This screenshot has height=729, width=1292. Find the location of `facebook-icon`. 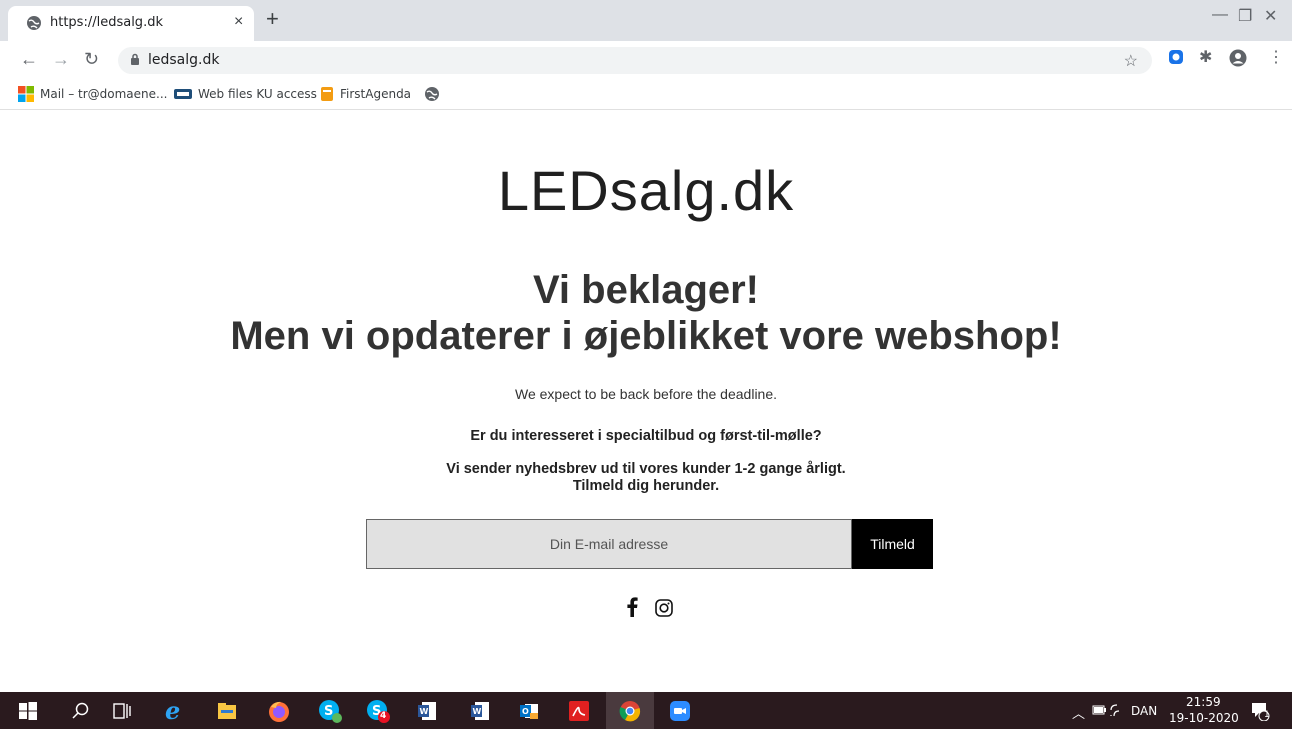

facebook-icon is located at coordinates (632, 607).